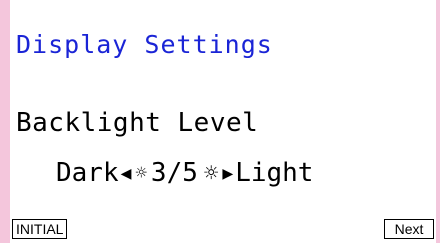  Describe the element at coordinates (227, 173) in the screenshot. I see `right-arrow-icon: ▶` at that location.